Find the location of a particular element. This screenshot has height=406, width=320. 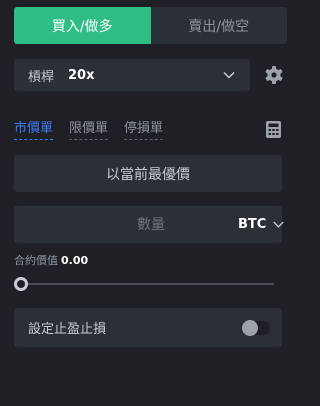

contract-value: 合約價值 0.00 is located at coordinates (51, 260).